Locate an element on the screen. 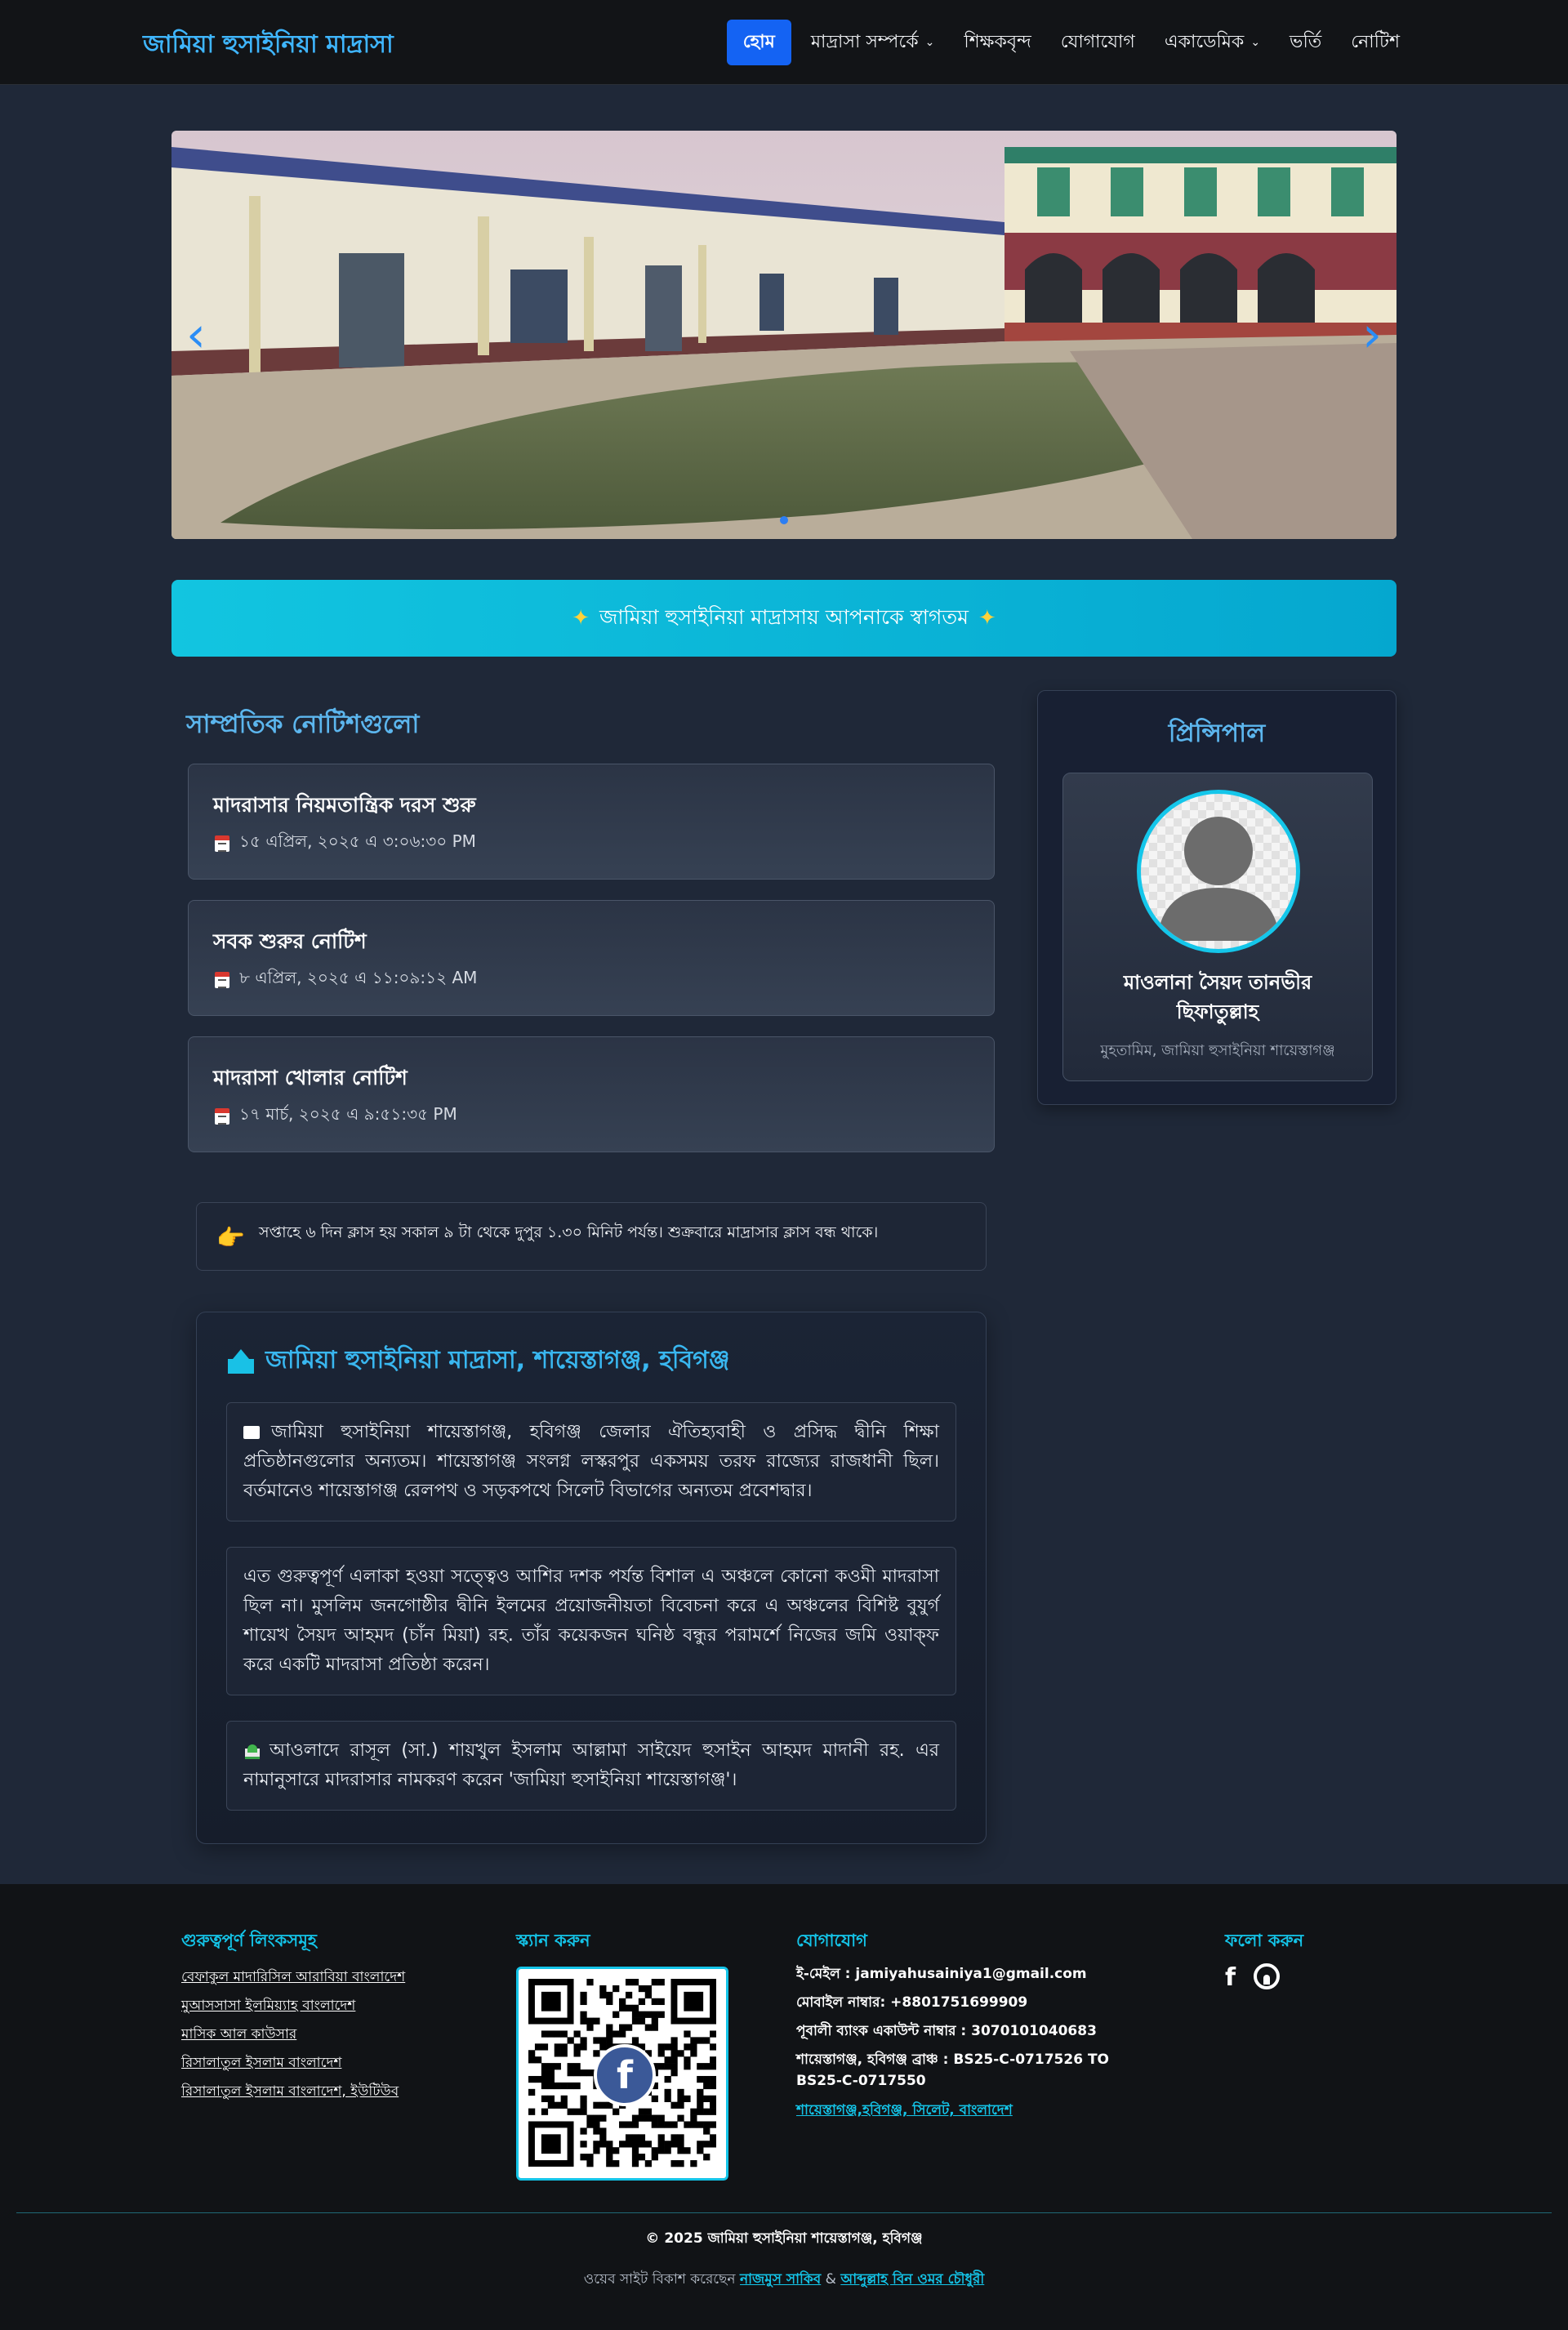 The image size is (1568, 2330). notice-date-text: ৮ এপ্রিল, ২০২৫ এ ১১:০৯:১২ AM is located at coordinates (358, 977).